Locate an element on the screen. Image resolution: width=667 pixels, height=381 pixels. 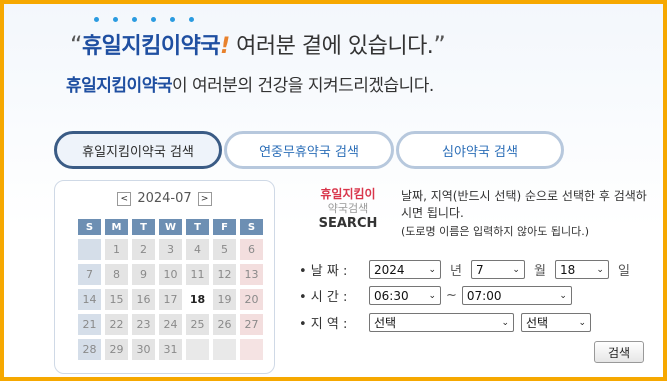
calendar-day: 18 is located at coordinates (197, 299).